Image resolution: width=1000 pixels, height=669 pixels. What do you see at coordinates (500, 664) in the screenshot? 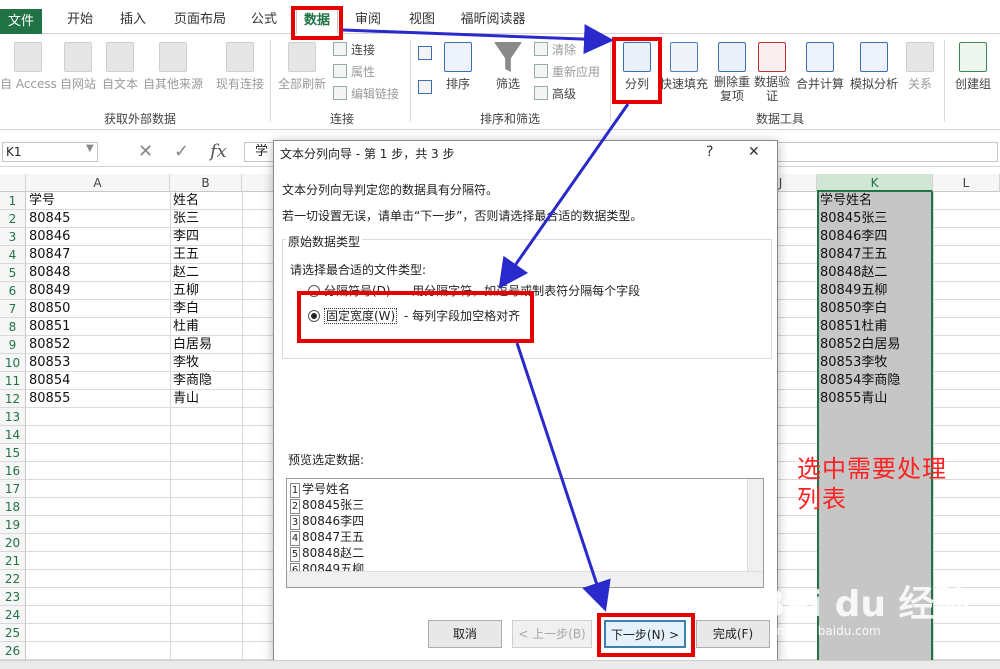
I see `sheet-tab-bar` at bounding box center [500, 664].